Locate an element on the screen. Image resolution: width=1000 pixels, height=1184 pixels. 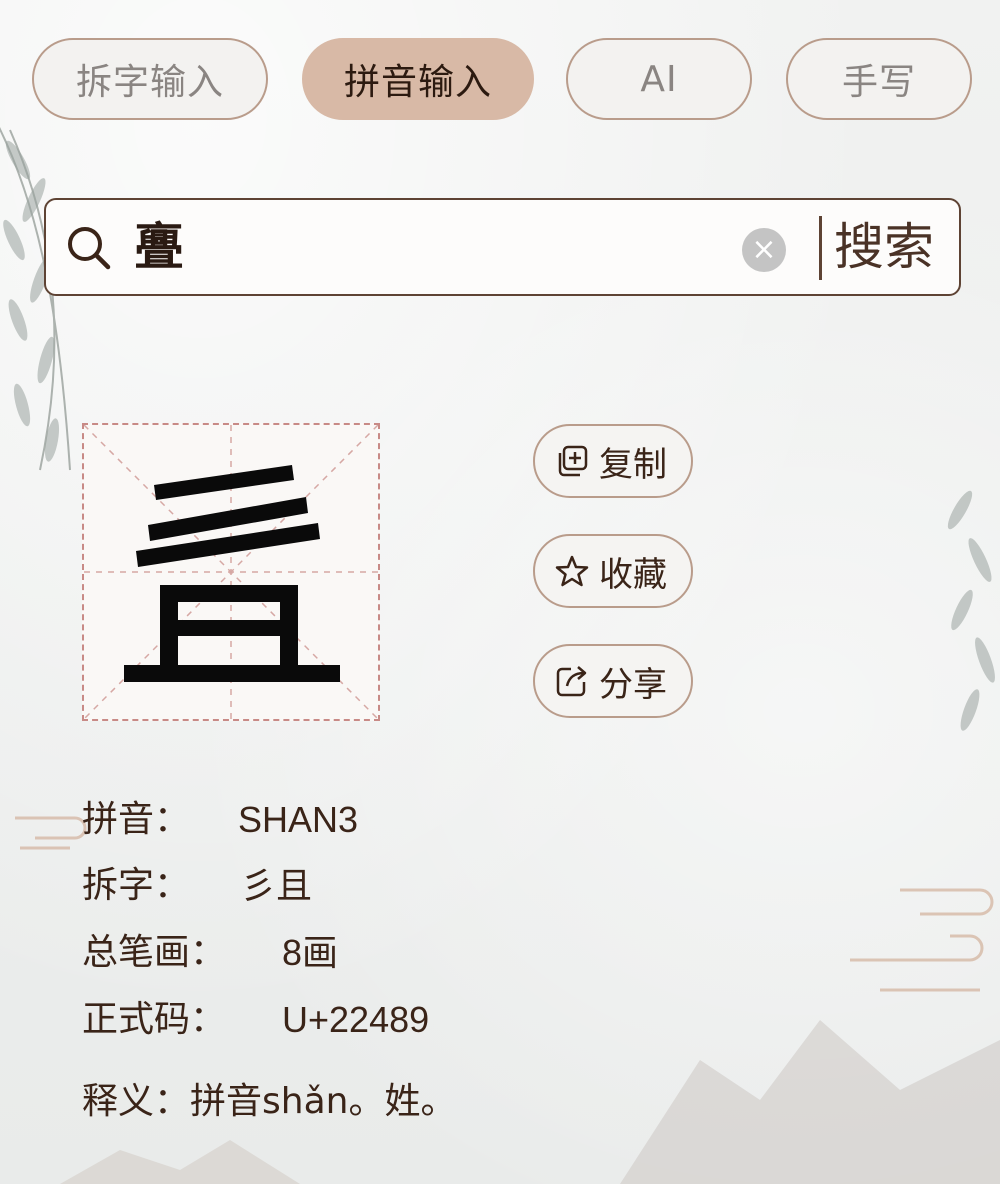
character-display is located at coordinates (231, 572).